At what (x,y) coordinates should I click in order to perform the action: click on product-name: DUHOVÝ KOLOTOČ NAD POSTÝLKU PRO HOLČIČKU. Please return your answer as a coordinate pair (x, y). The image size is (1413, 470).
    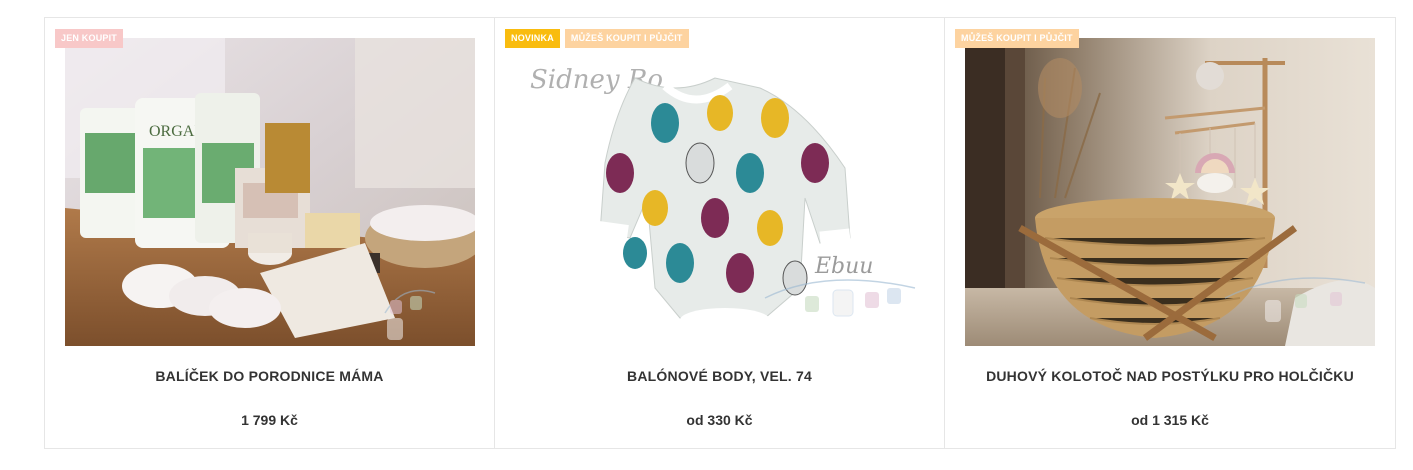
    Looking at the image, I should click on (1170, 376).